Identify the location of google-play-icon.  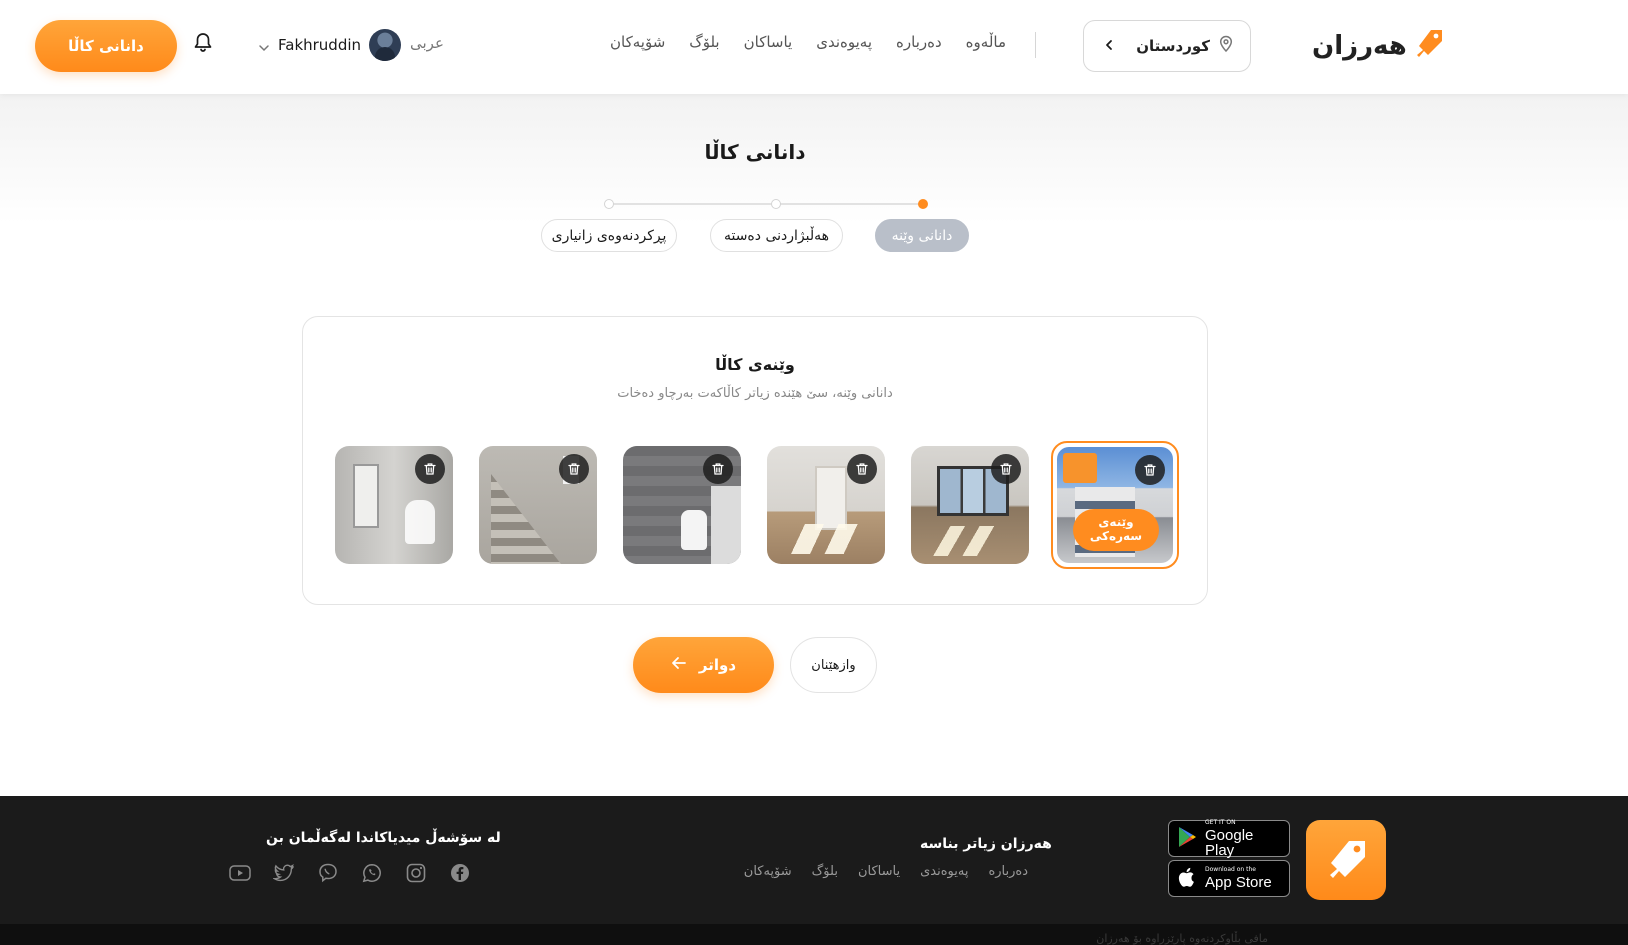
(1187, 839).